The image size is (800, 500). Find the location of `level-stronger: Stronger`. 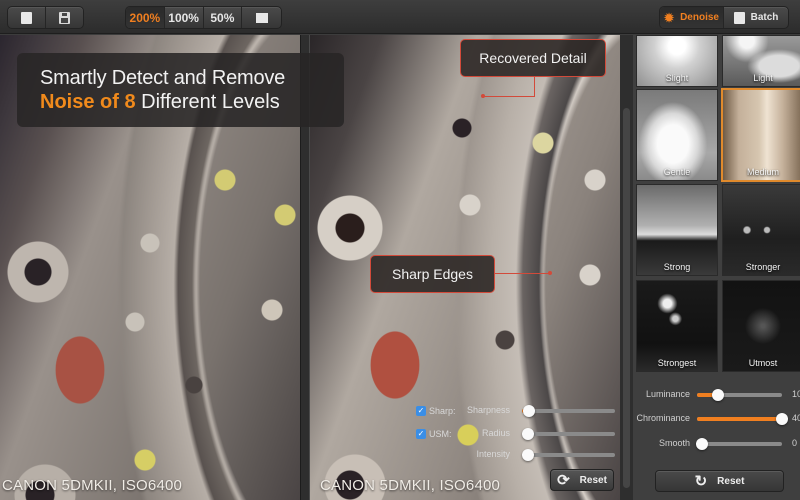

level-stronger: Stronger is located at coordinates (761, 230).